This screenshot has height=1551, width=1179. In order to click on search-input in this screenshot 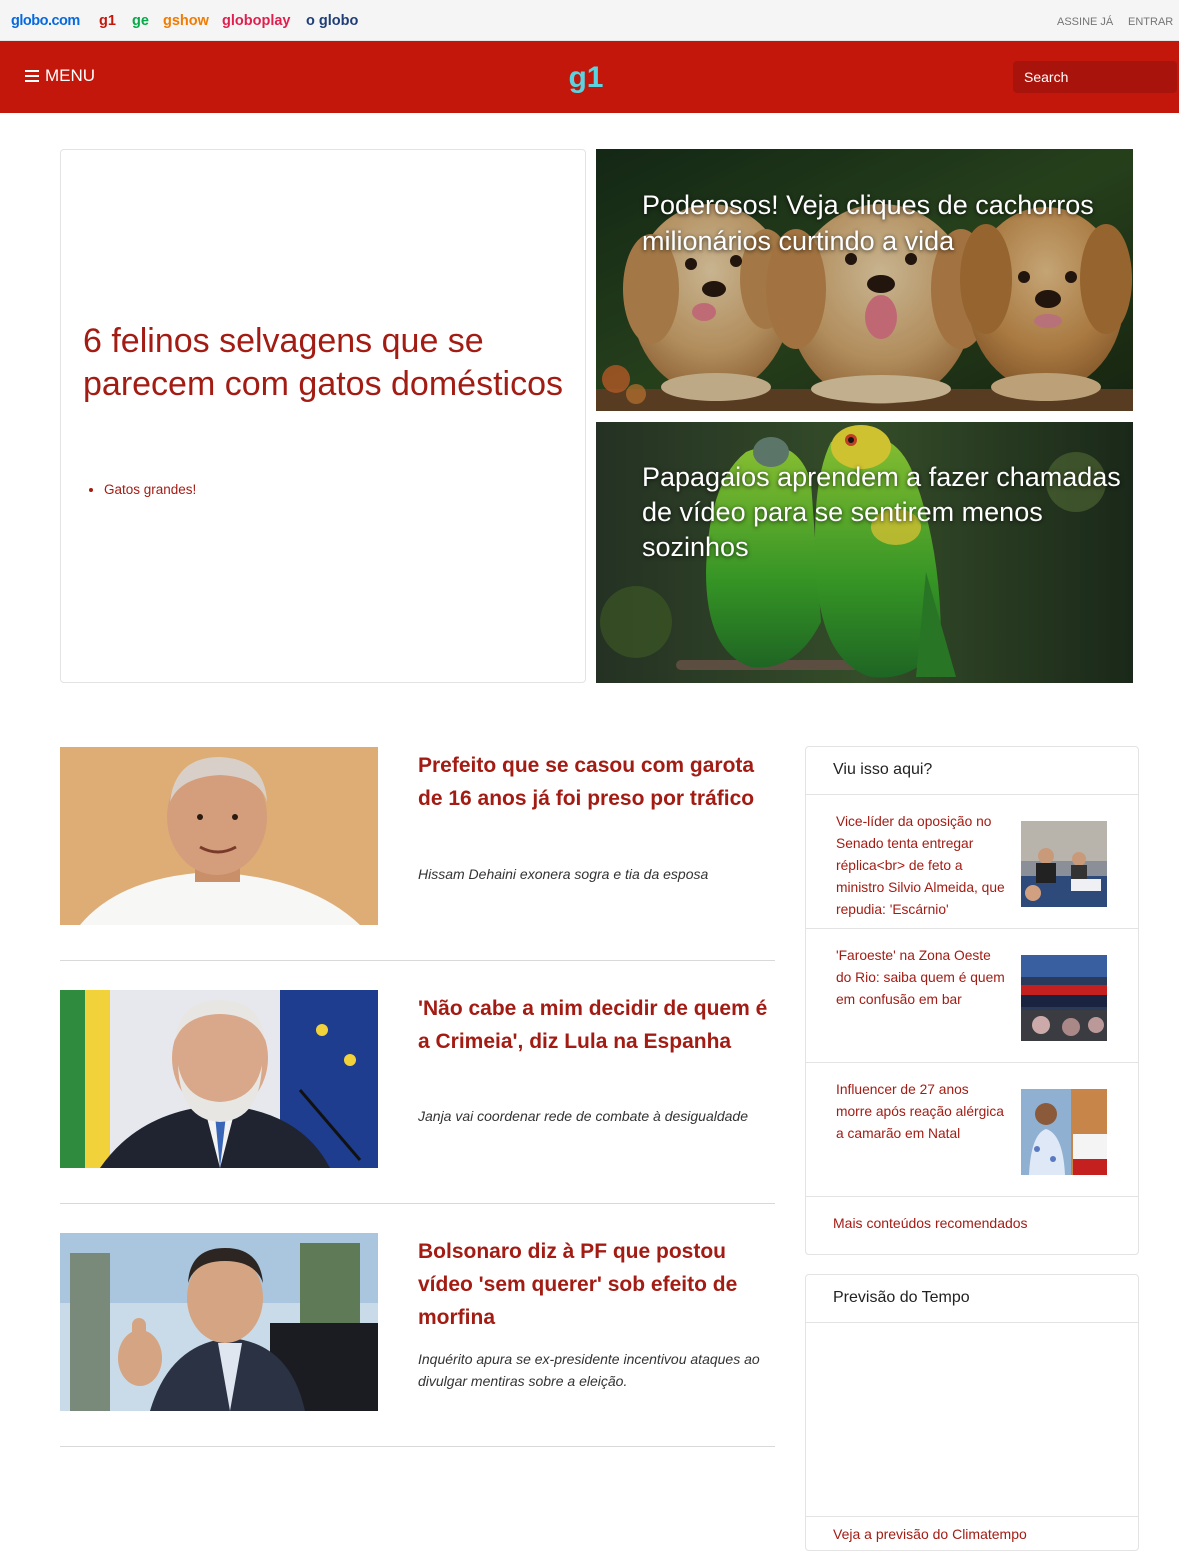, I will do `click(1095, 77)`.